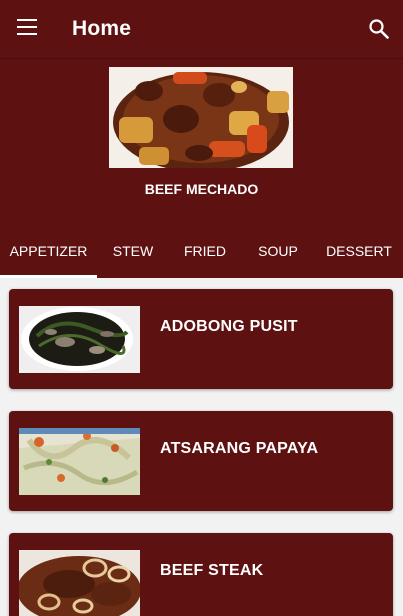 The height and width of the screenshot is (616, 403). I want to click on recipe-title: BEEF STEAK, so click(212, 570).